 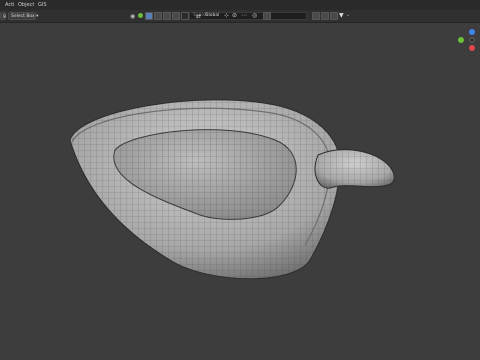 What do you see at coordinates (355, 169) in the screenshot?
I see `handle-stem-wire` at bounding box center [355, 169].